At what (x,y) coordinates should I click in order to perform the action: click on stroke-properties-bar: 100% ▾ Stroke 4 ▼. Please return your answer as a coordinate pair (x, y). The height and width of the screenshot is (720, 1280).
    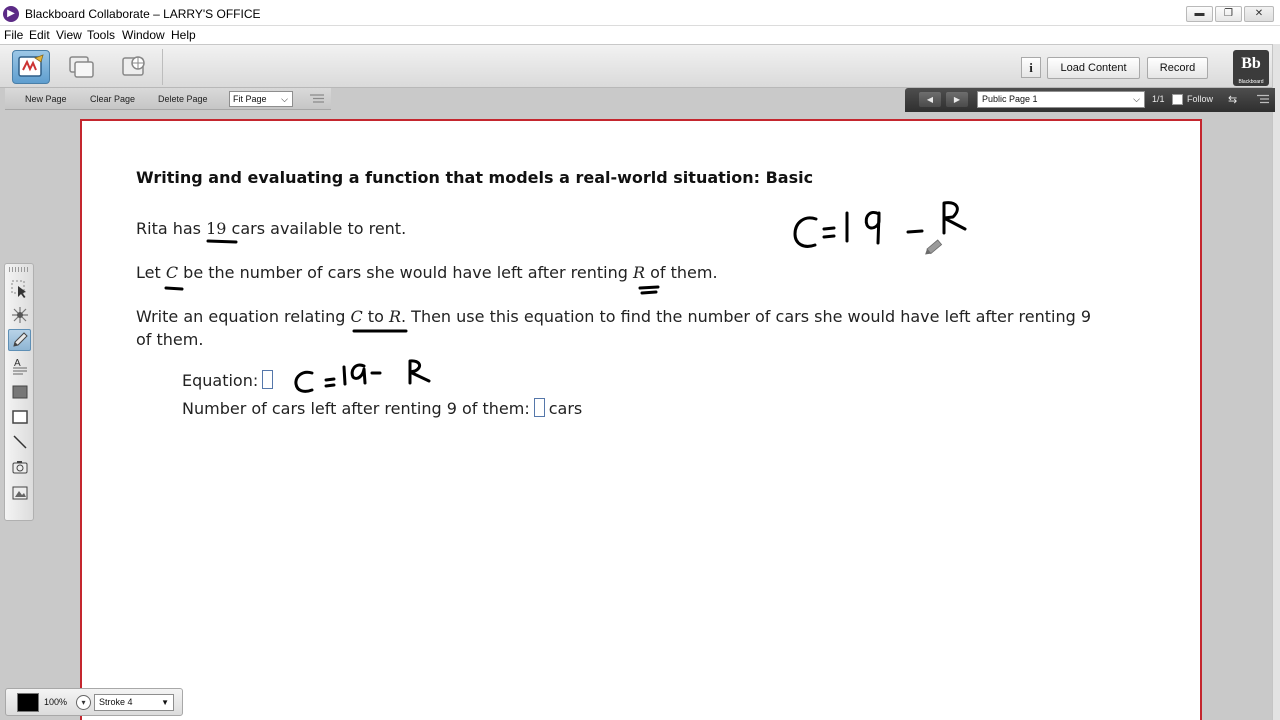
    Looking at the image, I should click on (94, 702).